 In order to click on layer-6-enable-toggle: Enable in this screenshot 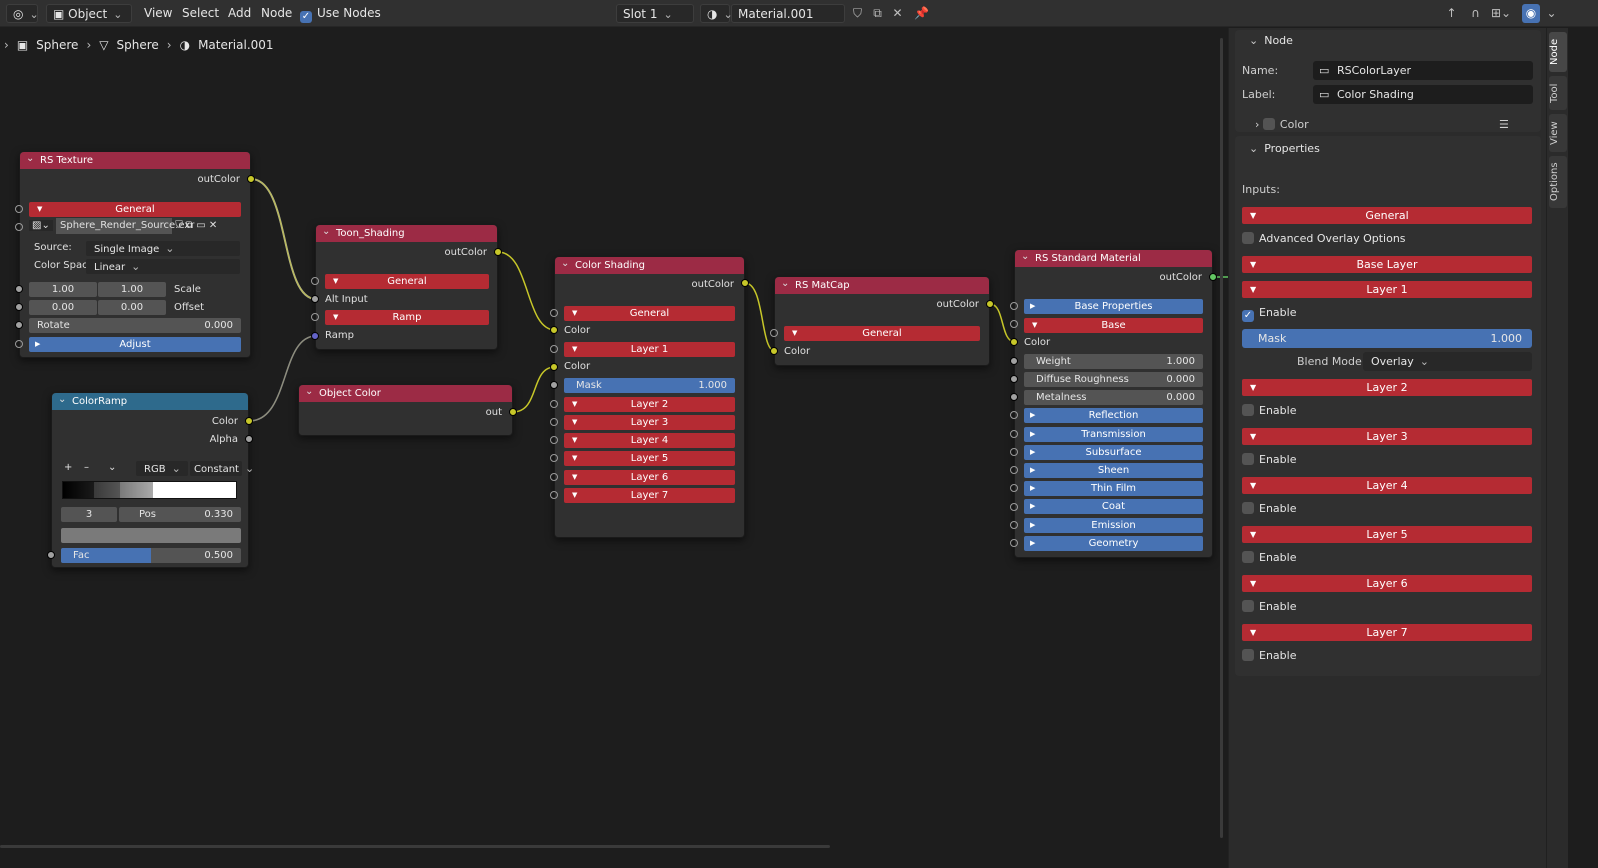, I will do `click(1269, 606)`.